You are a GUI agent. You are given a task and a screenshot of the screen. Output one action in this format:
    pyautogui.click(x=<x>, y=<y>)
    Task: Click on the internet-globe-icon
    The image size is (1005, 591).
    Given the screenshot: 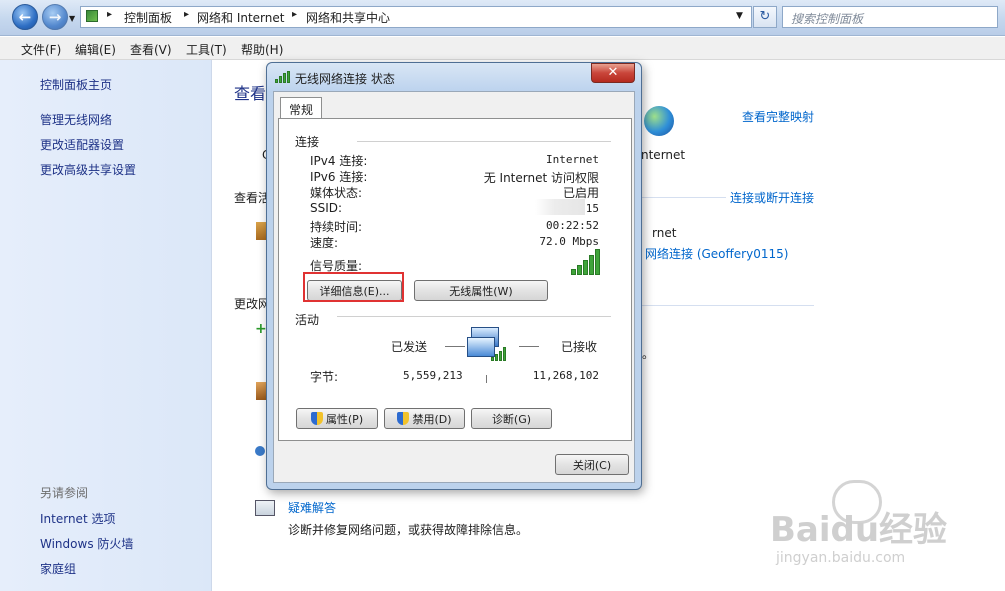 What is the action you would take?
    pyautogui.click(x=659, y=121)
    